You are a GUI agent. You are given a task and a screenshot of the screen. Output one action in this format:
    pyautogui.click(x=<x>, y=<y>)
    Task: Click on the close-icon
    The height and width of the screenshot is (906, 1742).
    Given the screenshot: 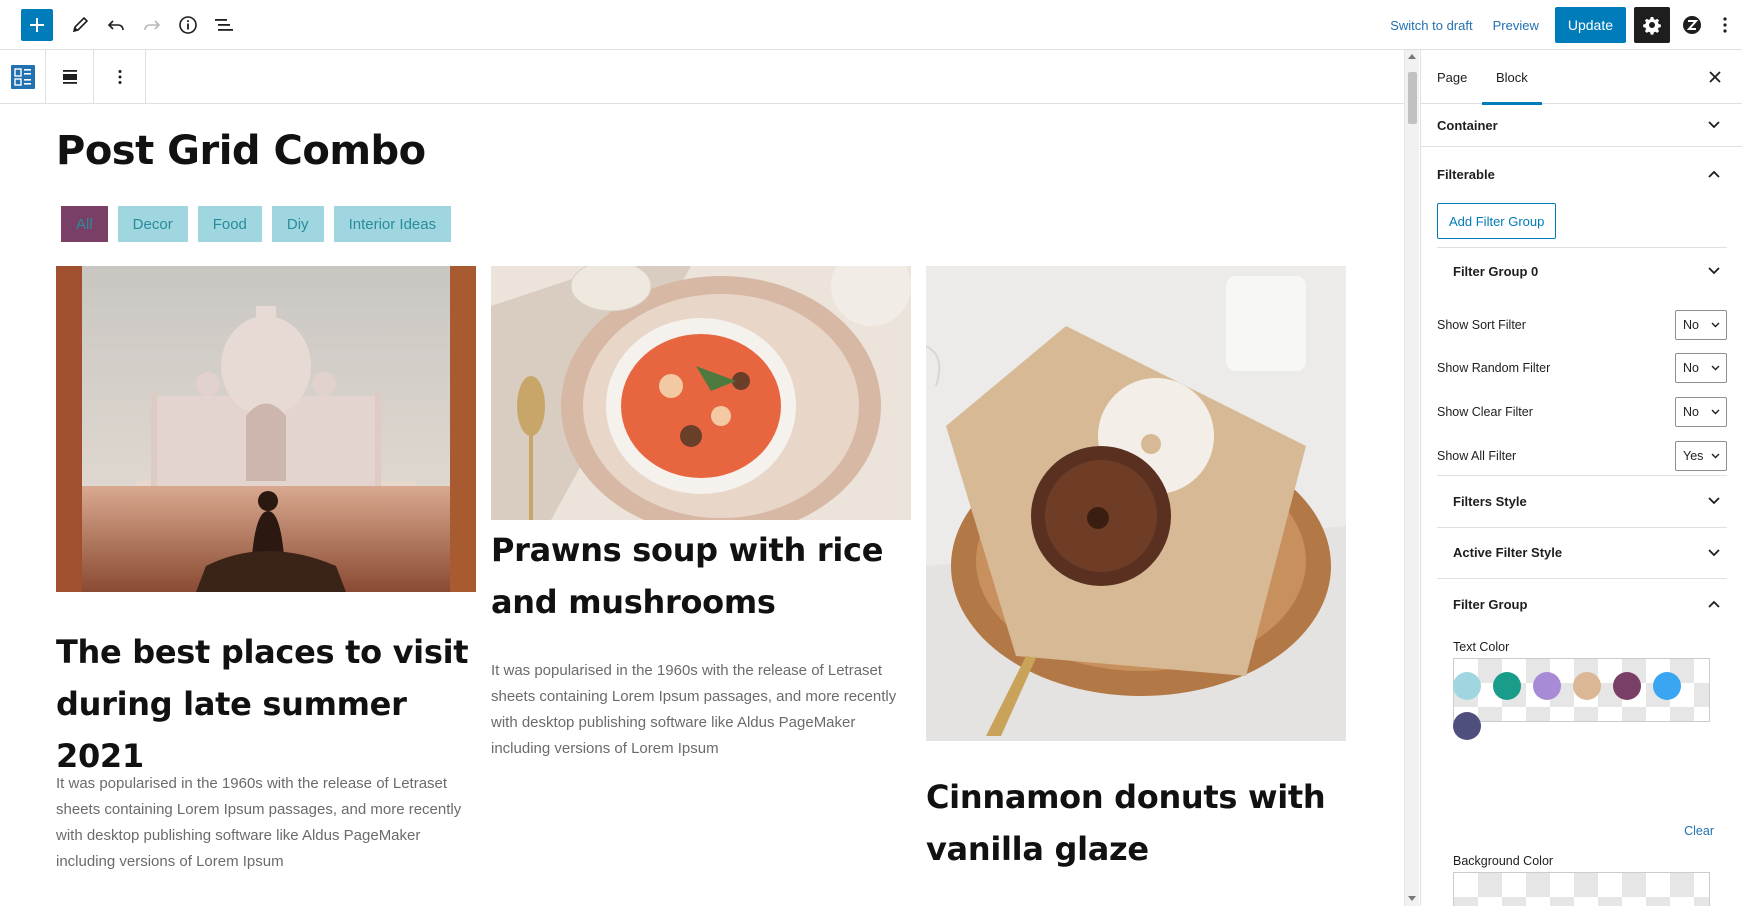 What is the action you would take?
    pyautogui.click(x=1715, y=77)
    